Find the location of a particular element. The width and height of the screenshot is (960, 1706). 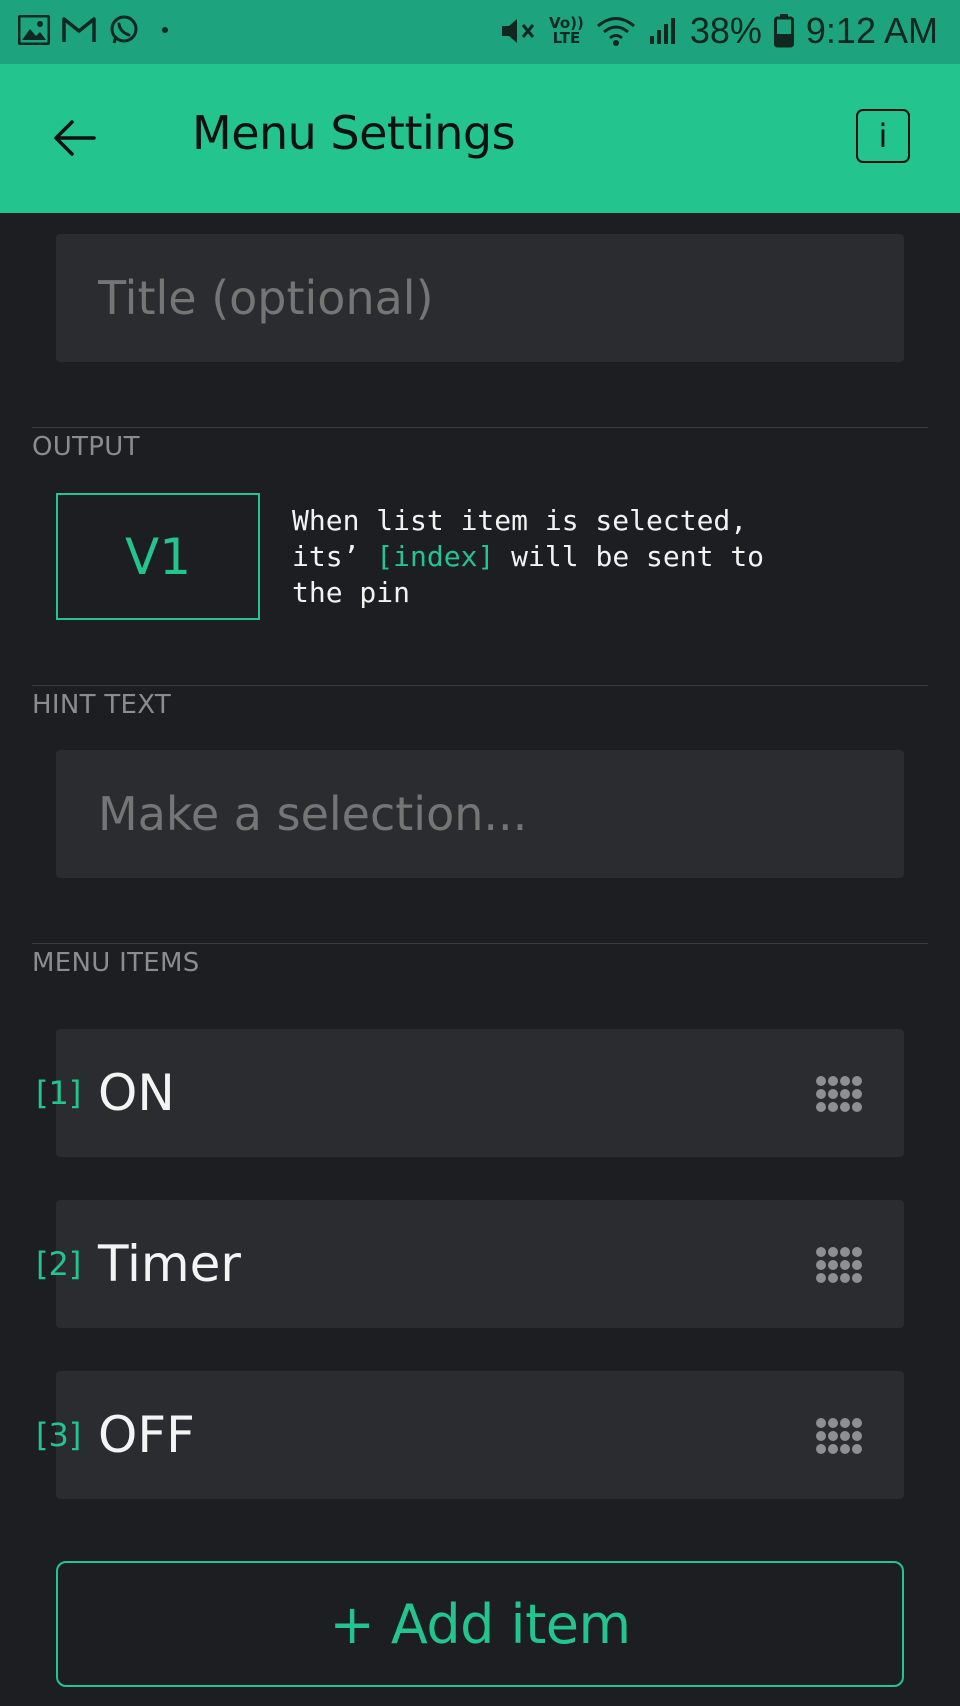

info-icon: i is located at coordinates (883, 136).